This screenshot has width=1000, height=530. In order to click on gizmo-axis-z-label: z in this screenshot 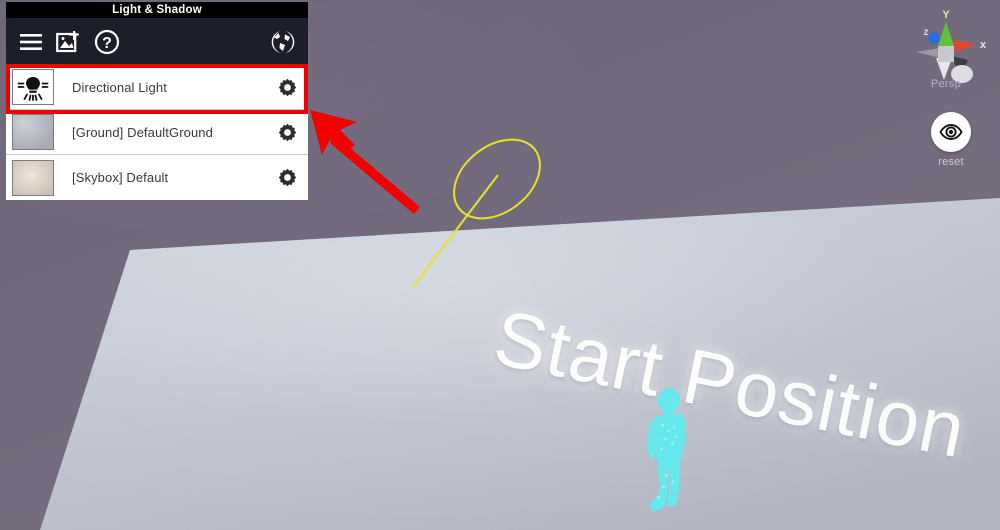, I will do `click(926, 32)`.